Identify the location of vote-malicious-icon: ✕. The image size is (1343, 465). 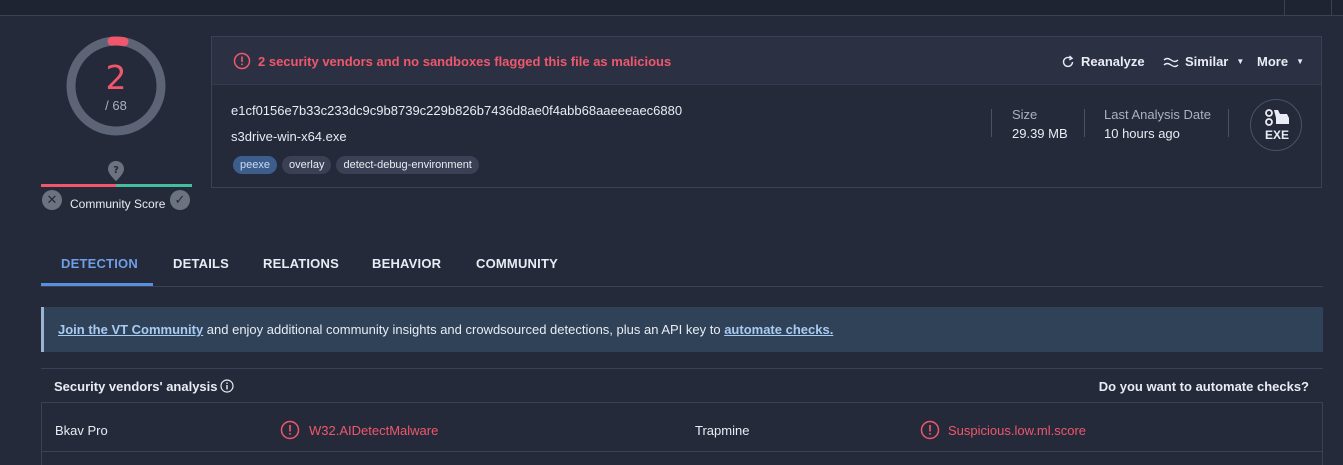
(52, 200).